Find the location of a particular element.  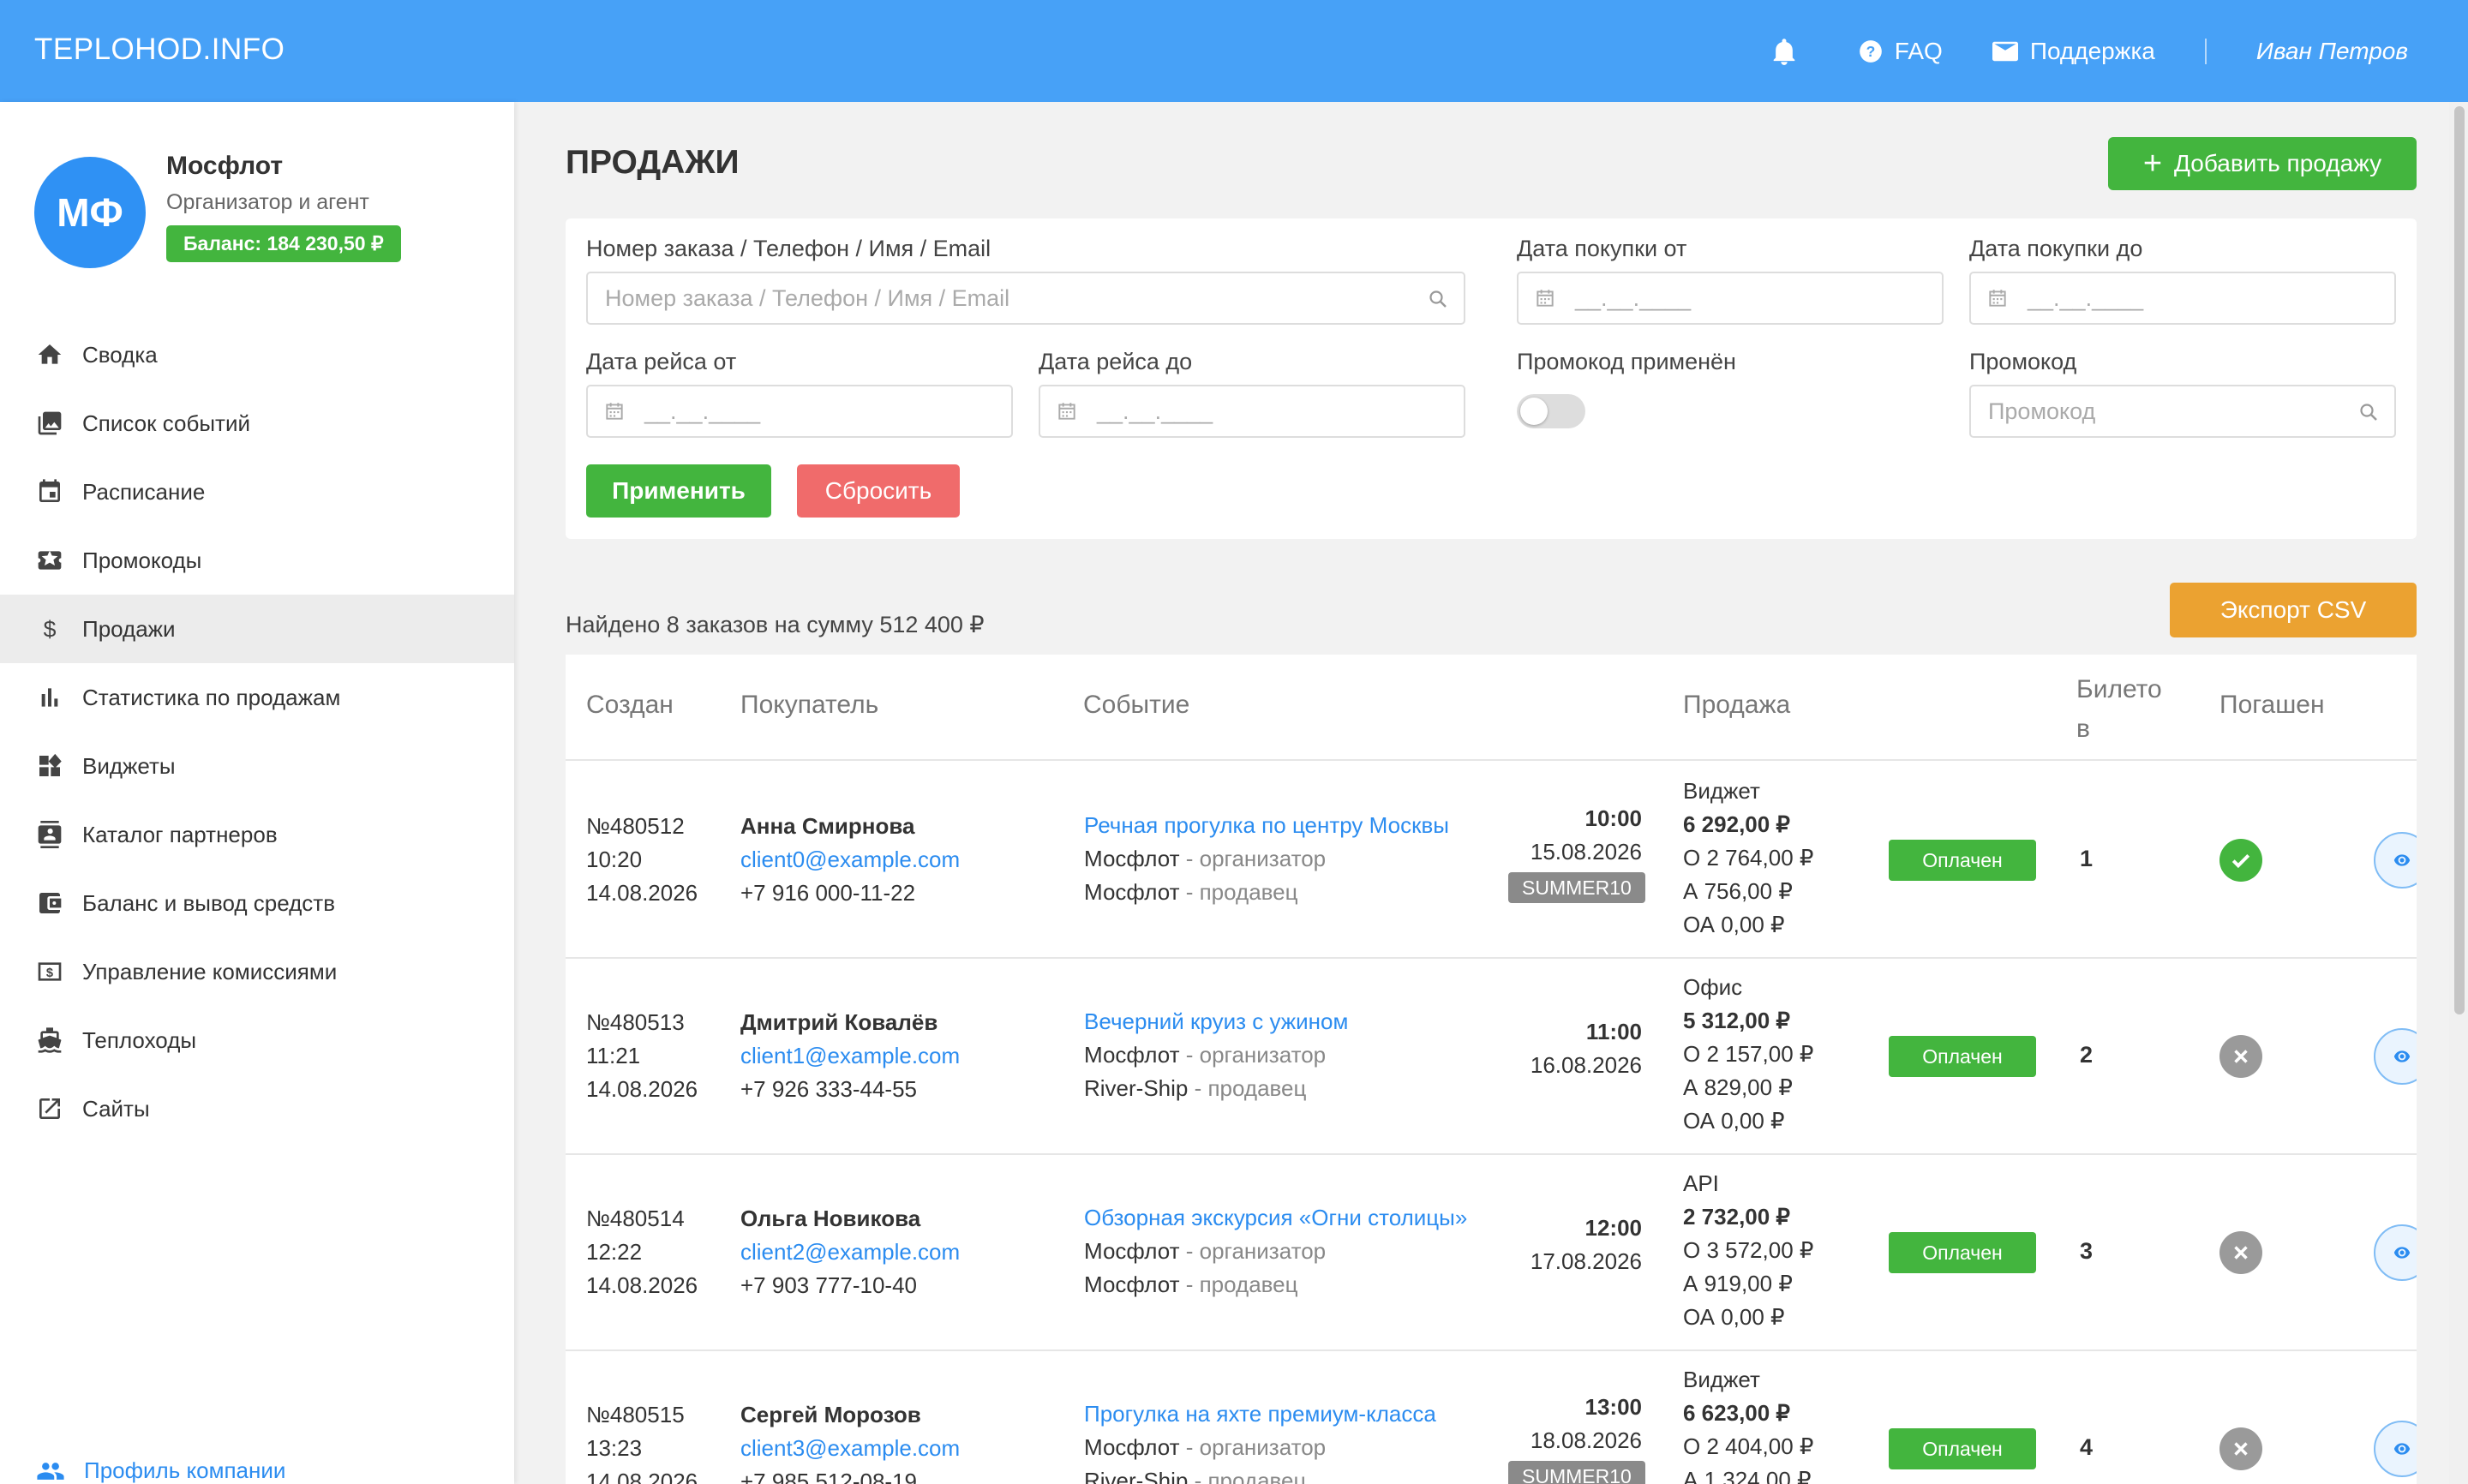

company-profile-link: Профиль компании is located at coordinates (160, 1470).